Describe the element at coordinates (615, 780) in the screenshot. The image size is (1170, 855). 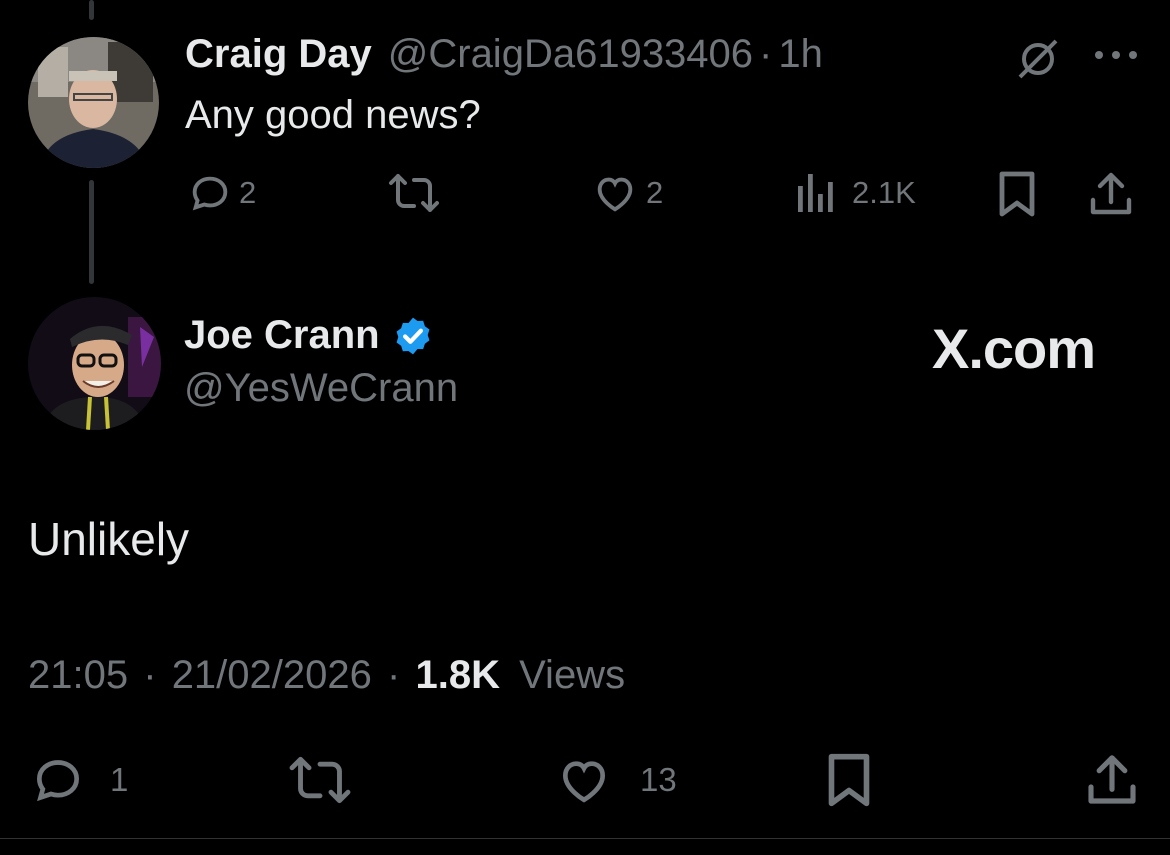
I see `like-action: 13` at that location.